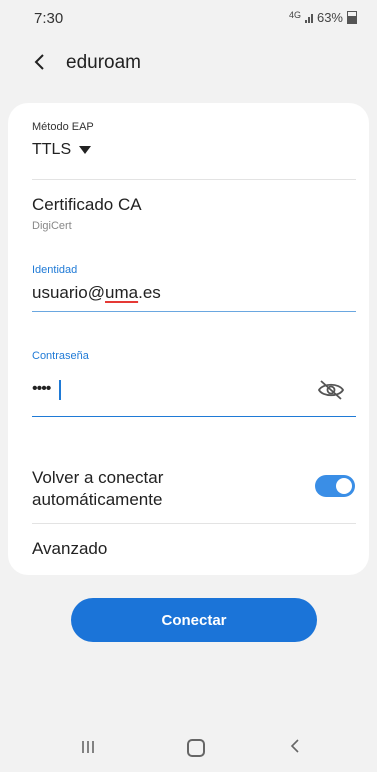  Describe the element at coordinates (194, 620) in the screenshot. I see `connect-button: Conectar` at that location.